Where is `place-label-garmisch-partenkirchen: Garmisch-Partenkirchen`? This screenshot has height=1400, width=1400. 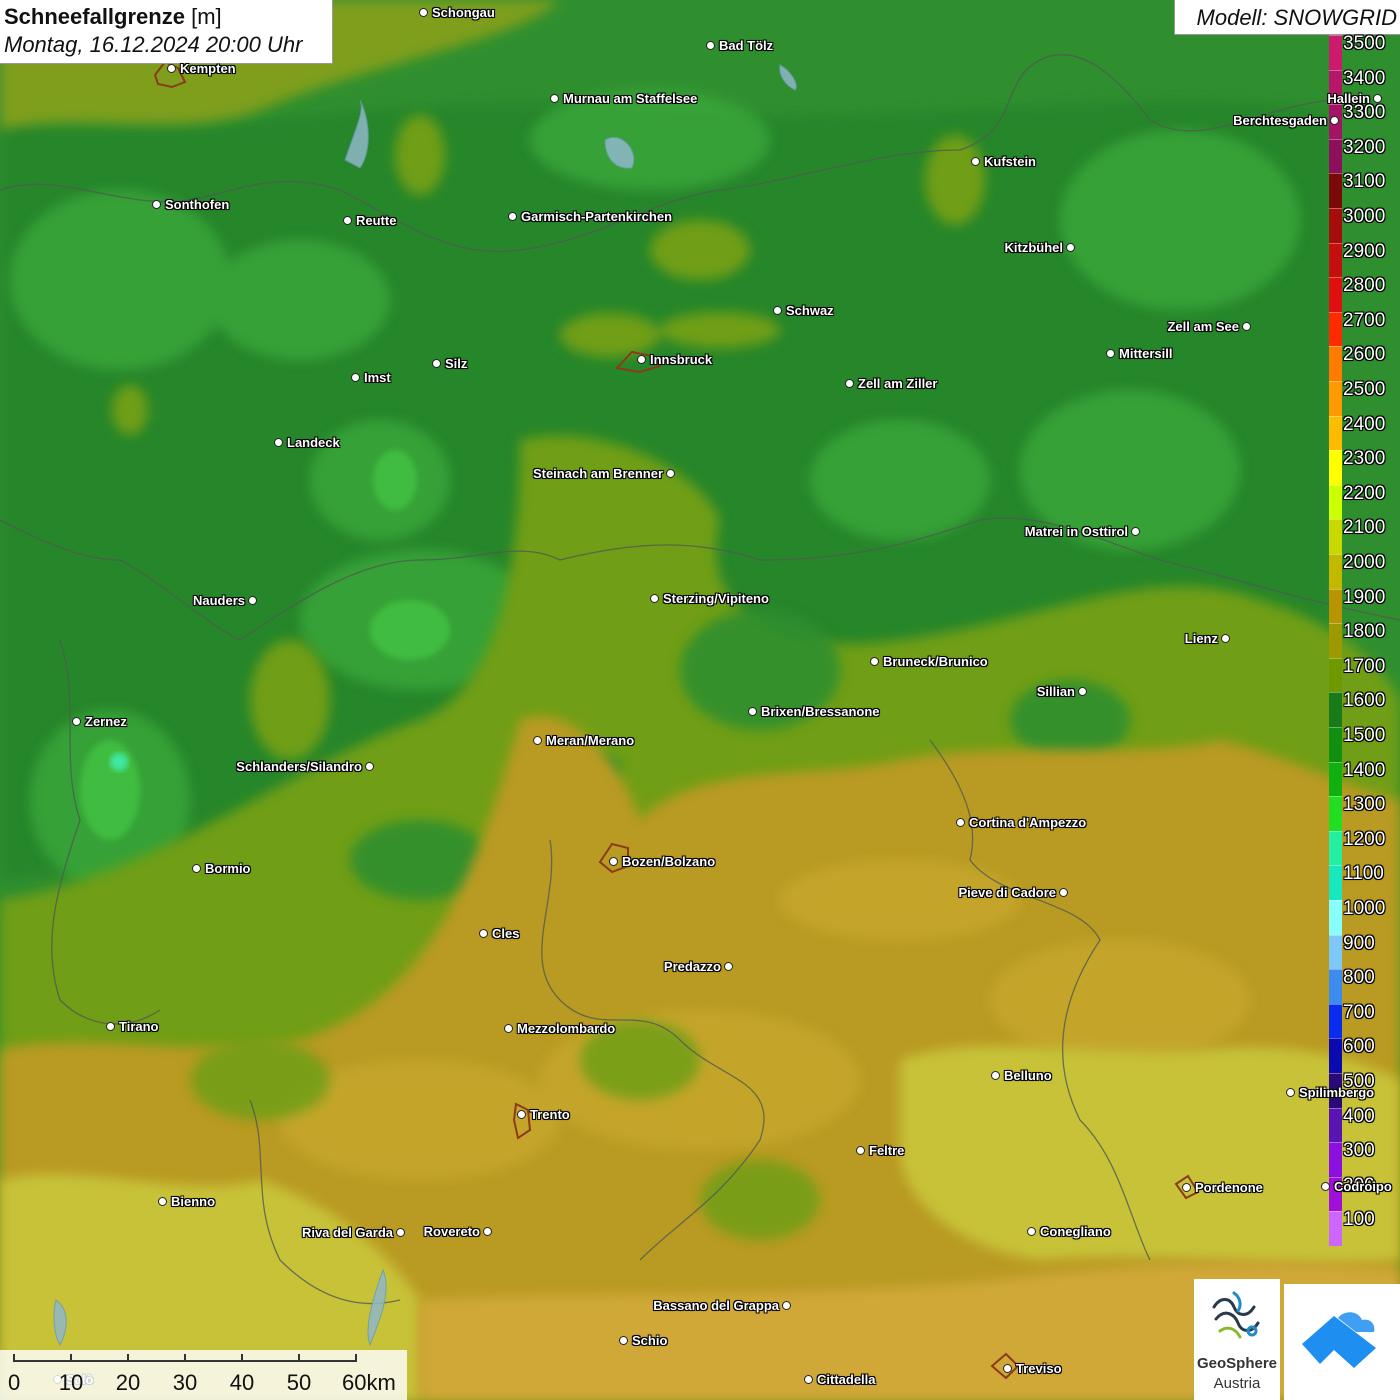 place-label-garmisch-partenkirchen: Garmisch-Partenkirchen is located at coordinates (597, 216).